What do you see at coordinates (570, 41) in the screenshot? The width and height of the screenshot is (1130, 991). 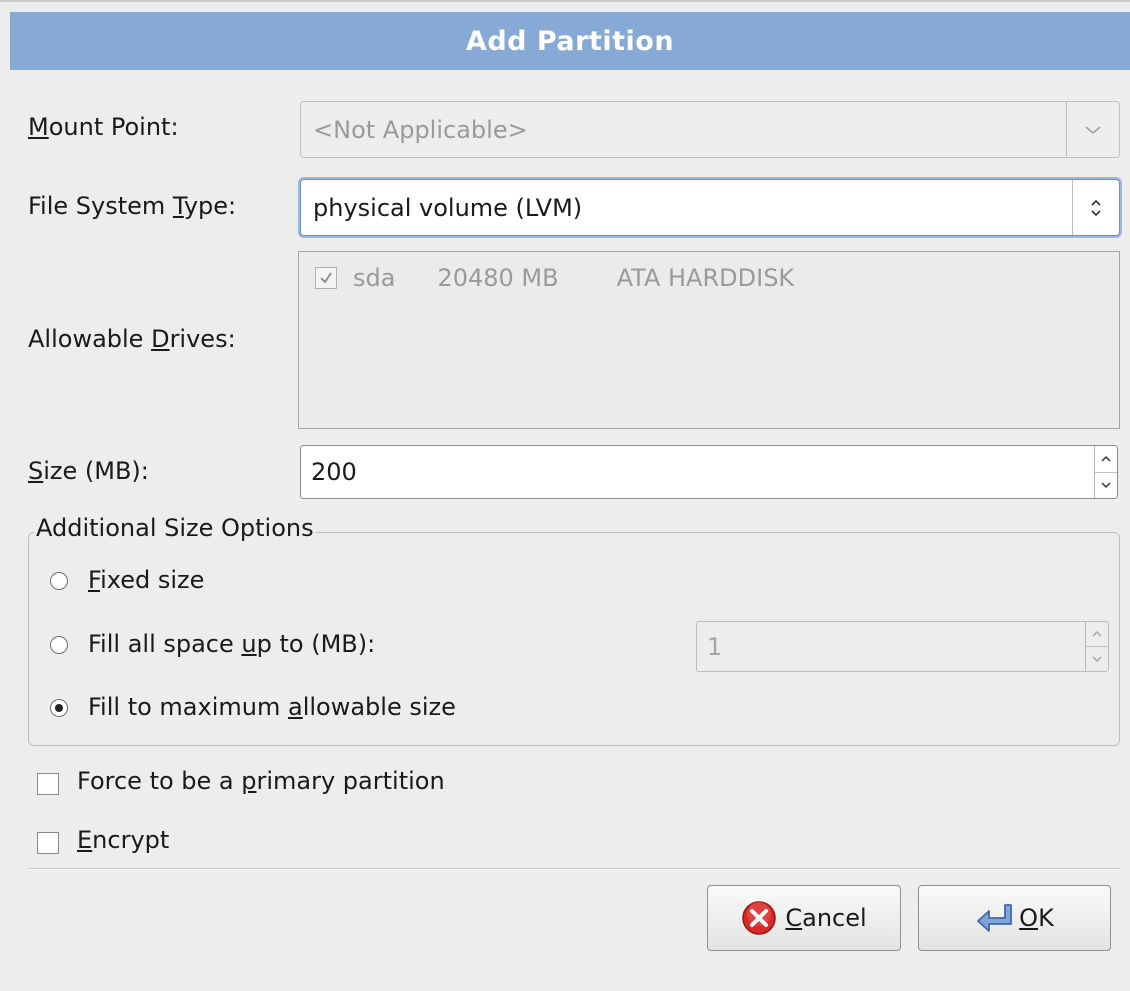 I see `dialog-title: Add Partition` at bounding box center [570, 41].